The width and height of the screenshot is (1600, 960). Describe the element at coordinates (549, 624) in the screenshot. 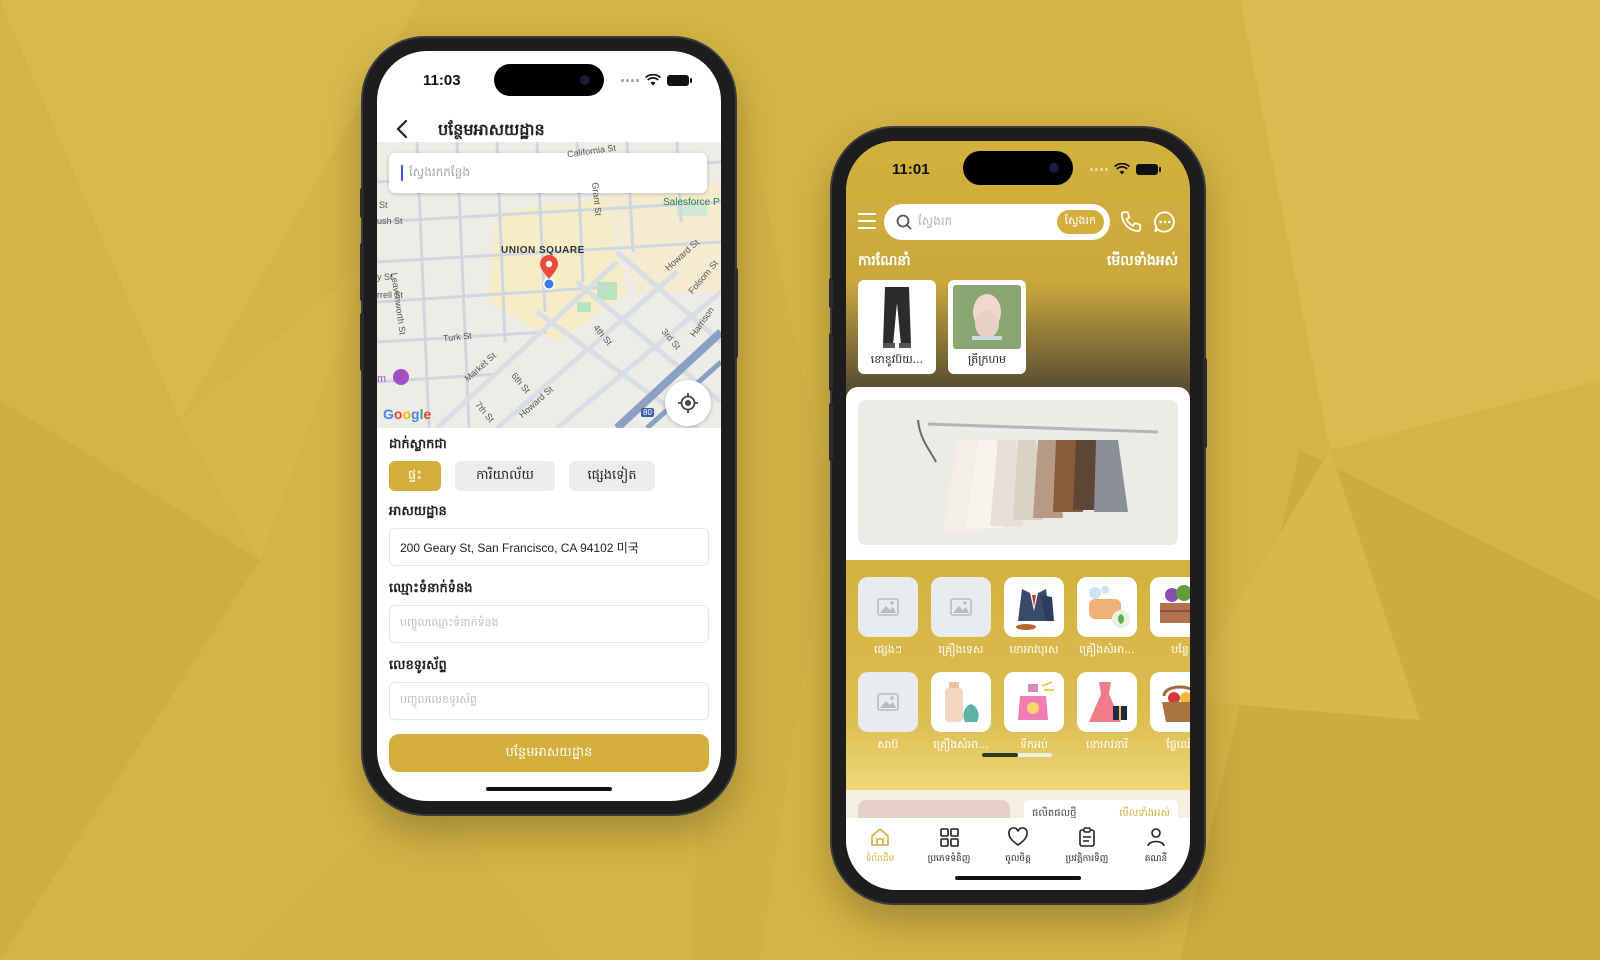

I see `contact-name-field: បញ្ចូលឈ្មោះទំនាក់ទំនង` at that location.